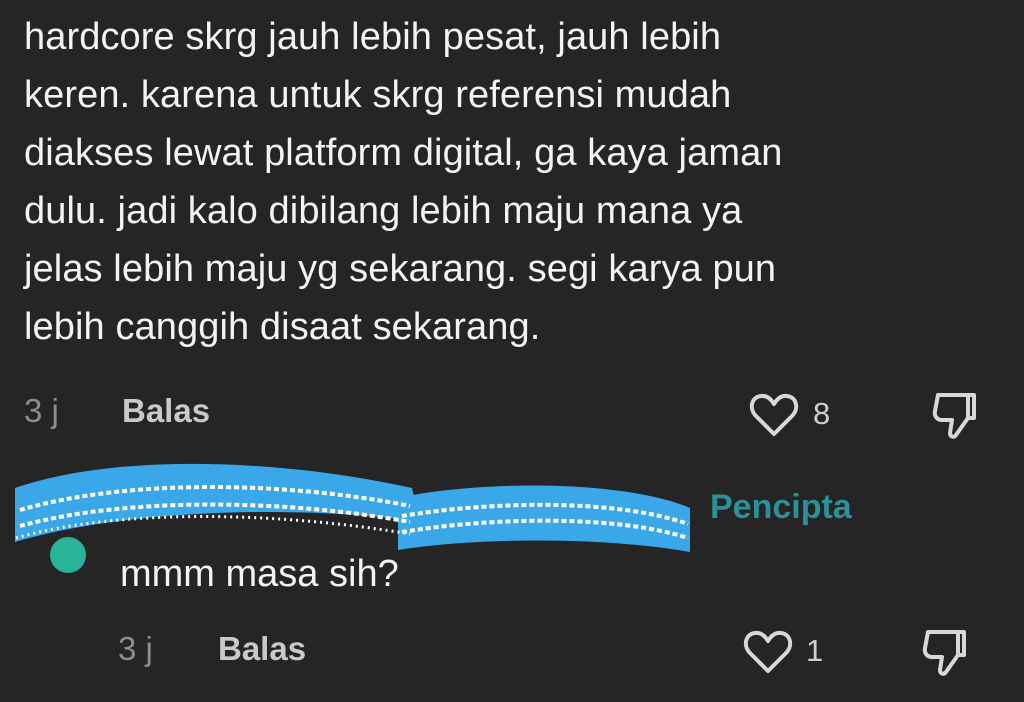 The height and width of the screenshot is (702, 1024). I want to click on comment-time: 3 j, so click(41, 410).